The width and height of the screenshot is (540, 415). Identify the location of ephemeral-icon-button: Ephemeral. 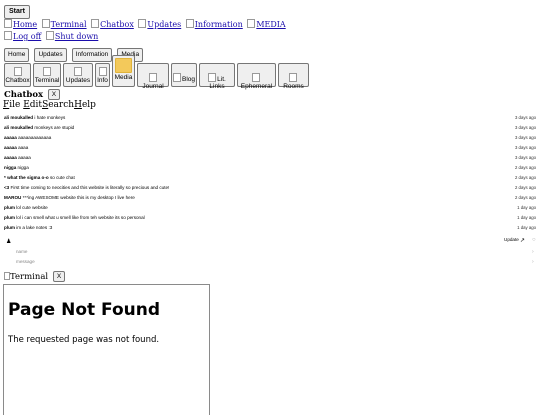
(256, 76).